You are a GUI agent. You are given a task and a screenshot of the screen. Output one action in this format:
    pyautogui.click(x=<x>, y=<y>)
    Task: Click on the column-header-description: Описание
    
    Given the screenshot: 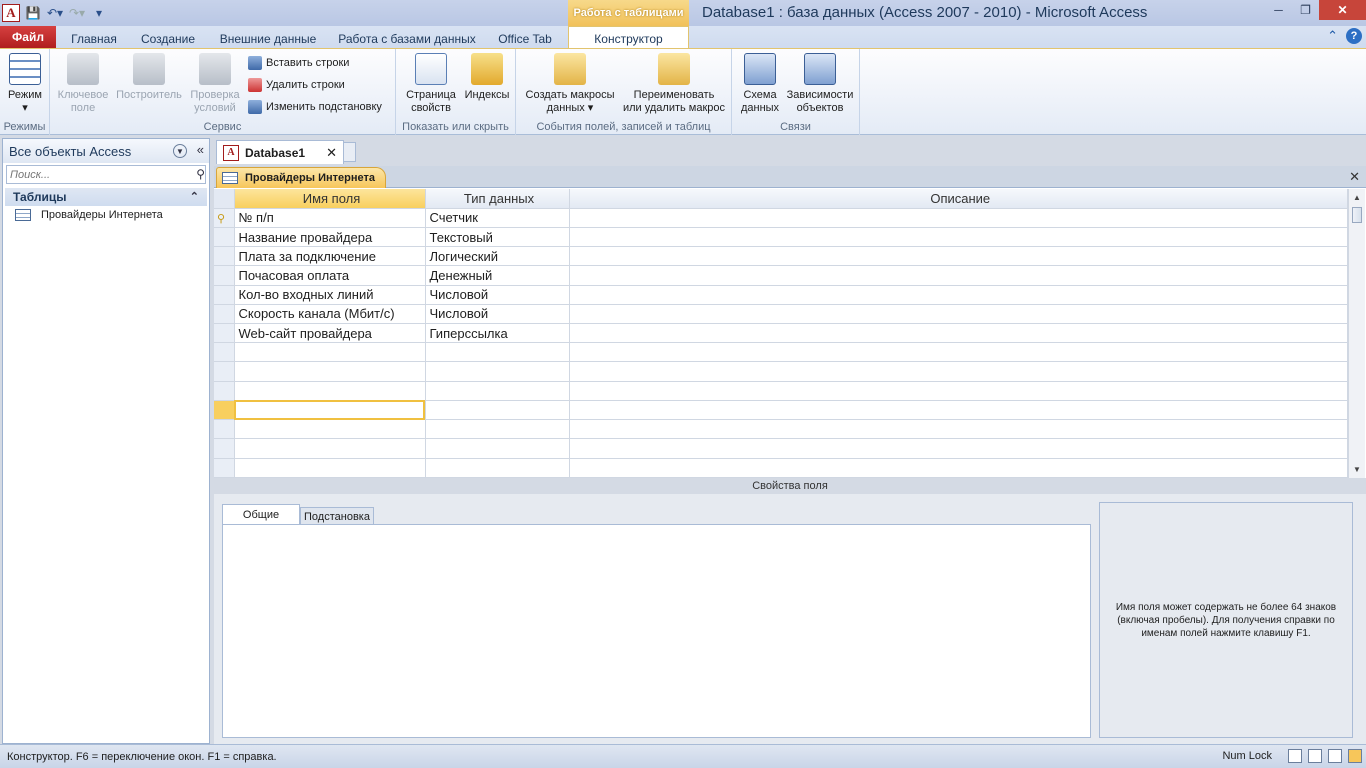 What is the action you would take?
    pyautogui.click(x=958, y=199)
    